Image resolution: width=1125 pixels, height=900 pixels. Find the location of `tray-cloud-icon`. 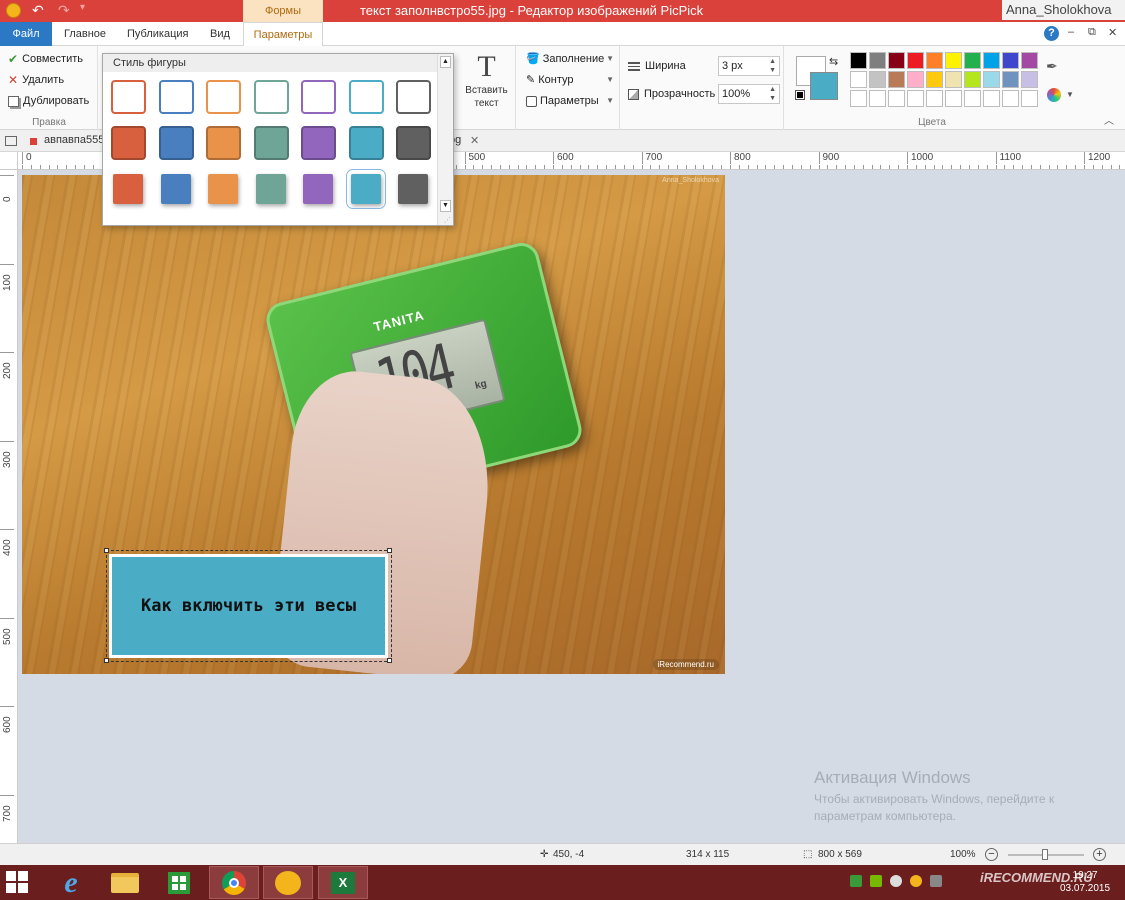

tray-cloud-icon is located at coordinates (896, 881).